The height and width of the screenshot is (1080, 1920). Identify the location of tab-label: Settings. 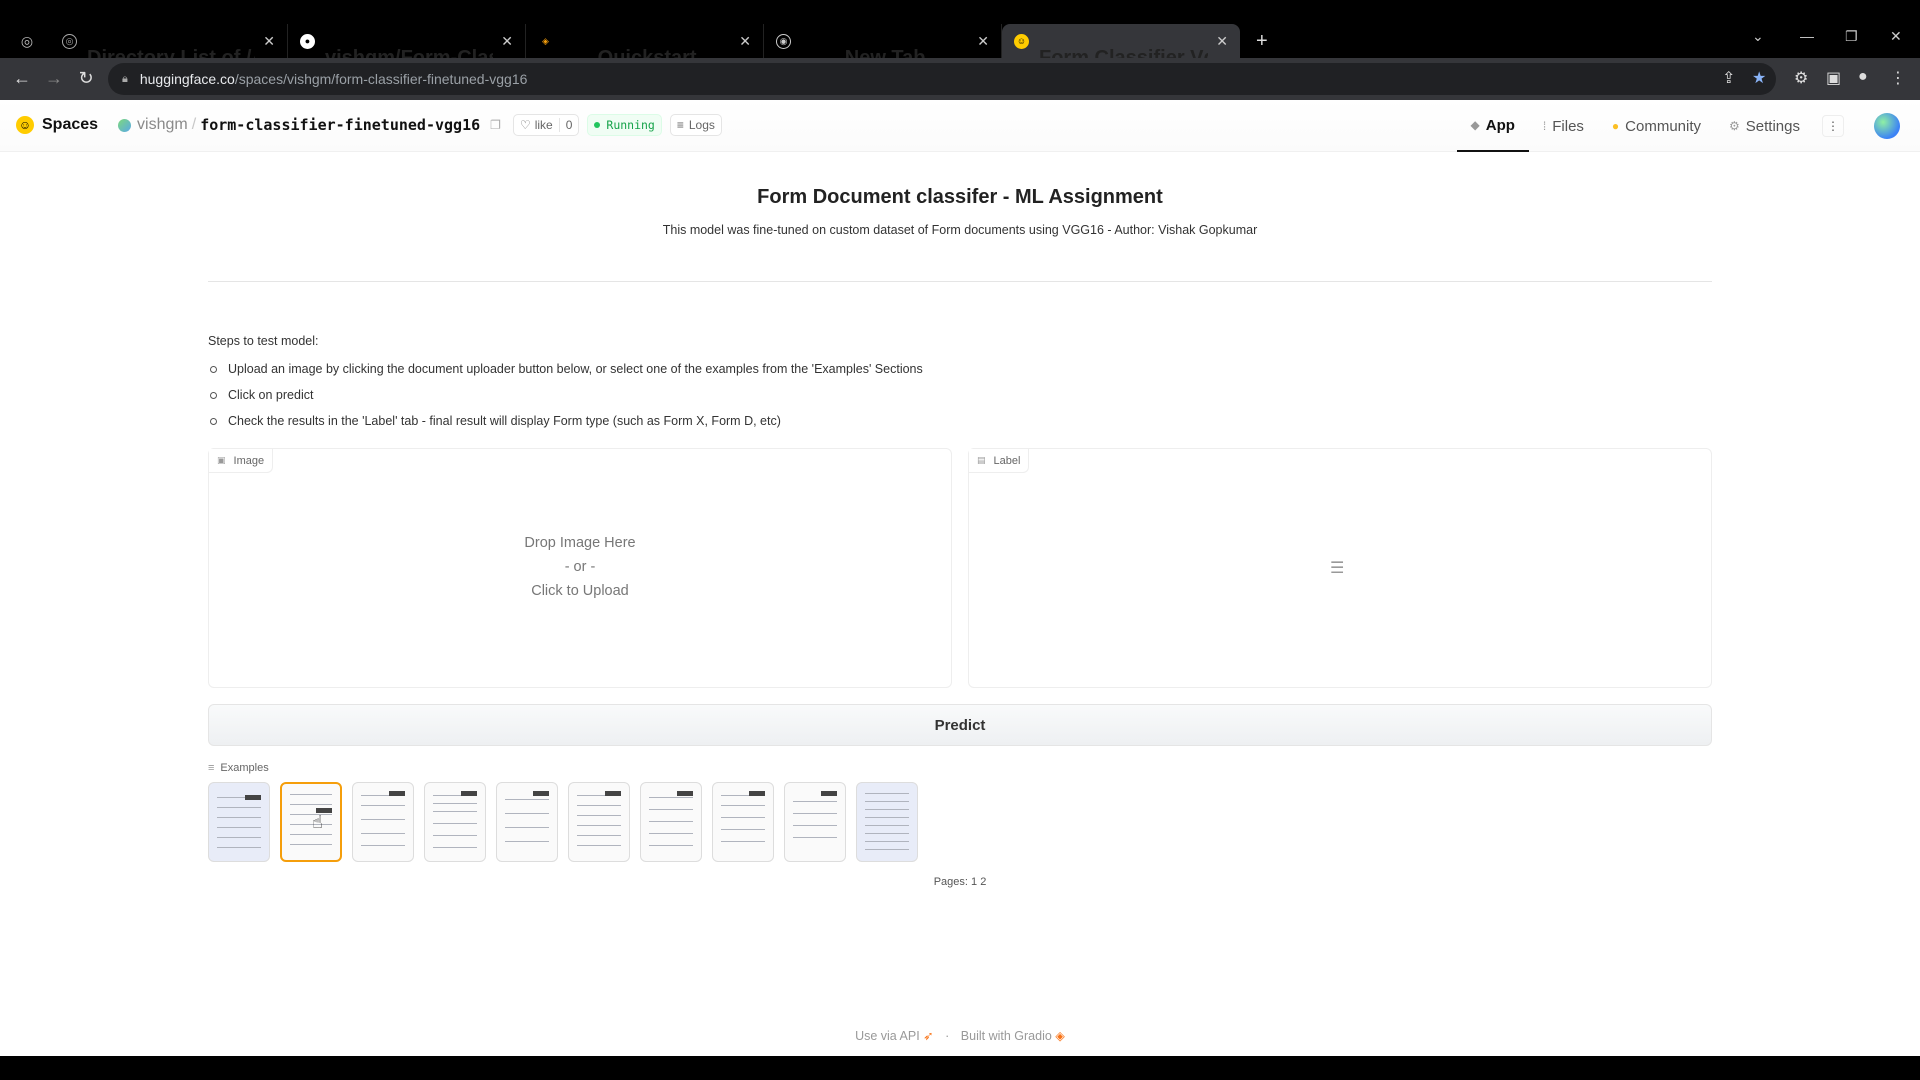
(1772, 126).